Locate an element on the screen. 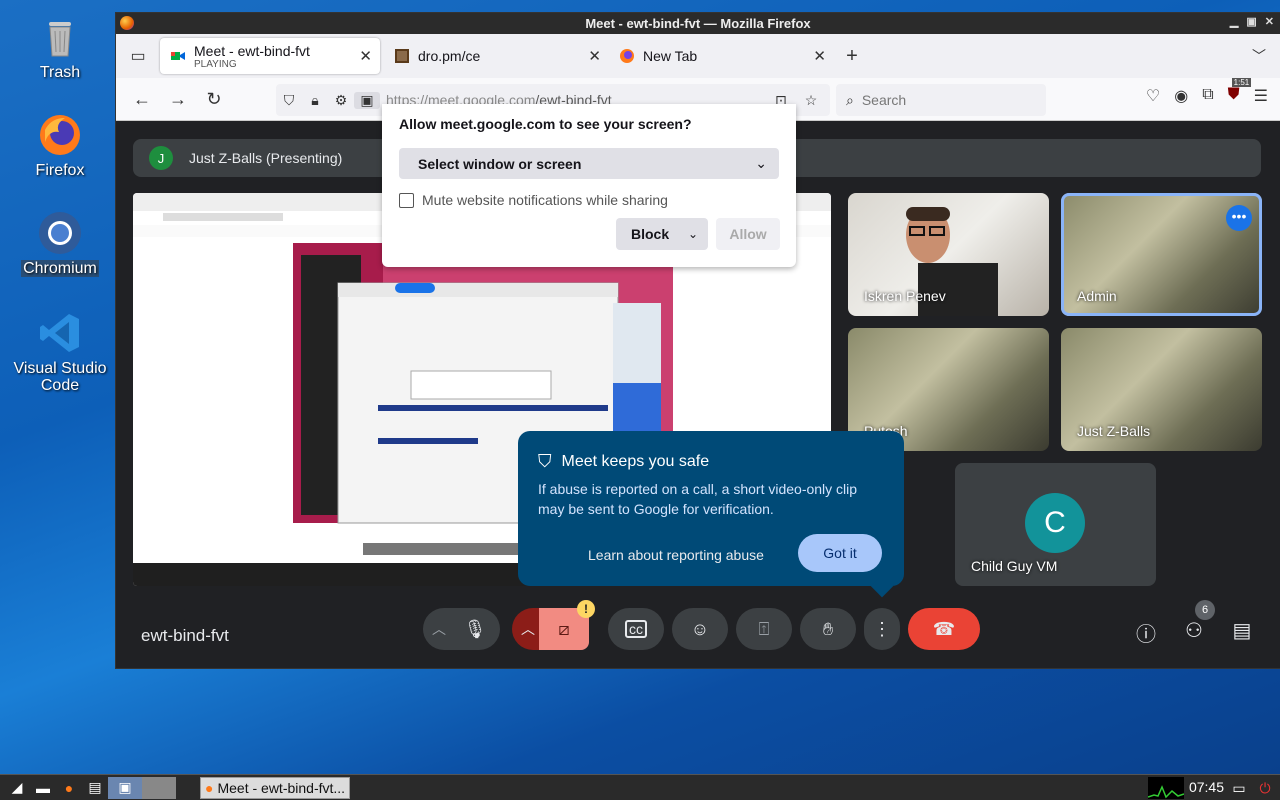 This screenshot has height=800, width=1280. emoji-reaction-button: ☺ is located at coordinates (700, 629).